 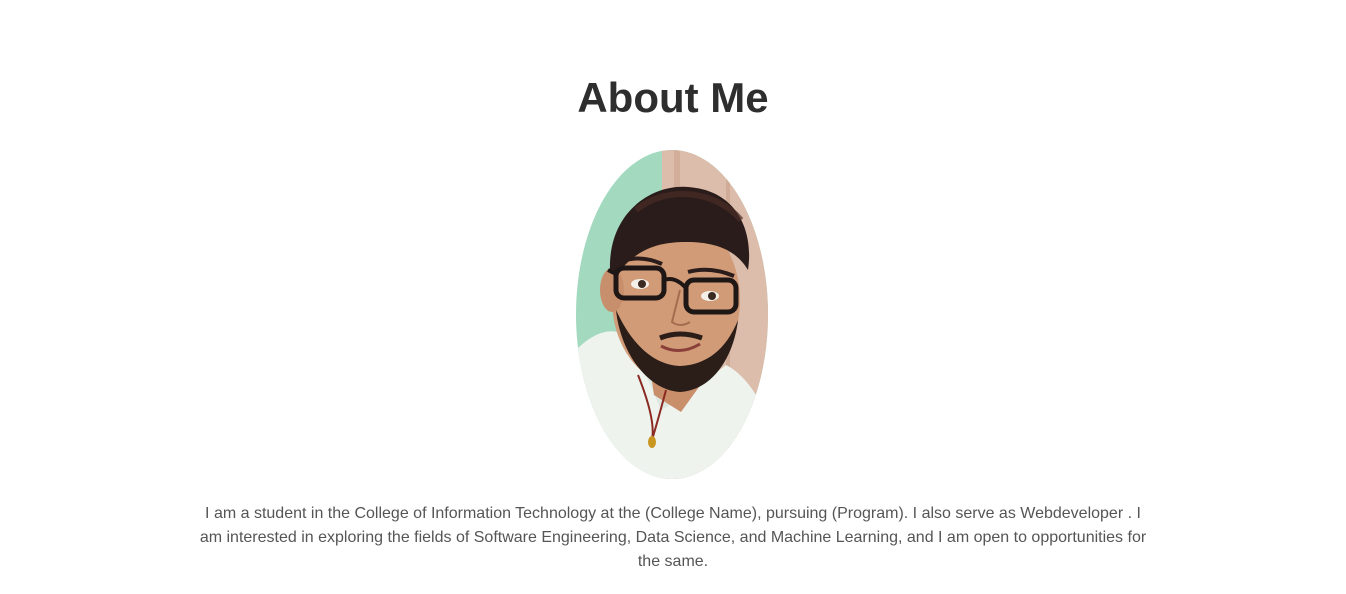 I want to click on page-title: About Me, so click(x=673, y=97).